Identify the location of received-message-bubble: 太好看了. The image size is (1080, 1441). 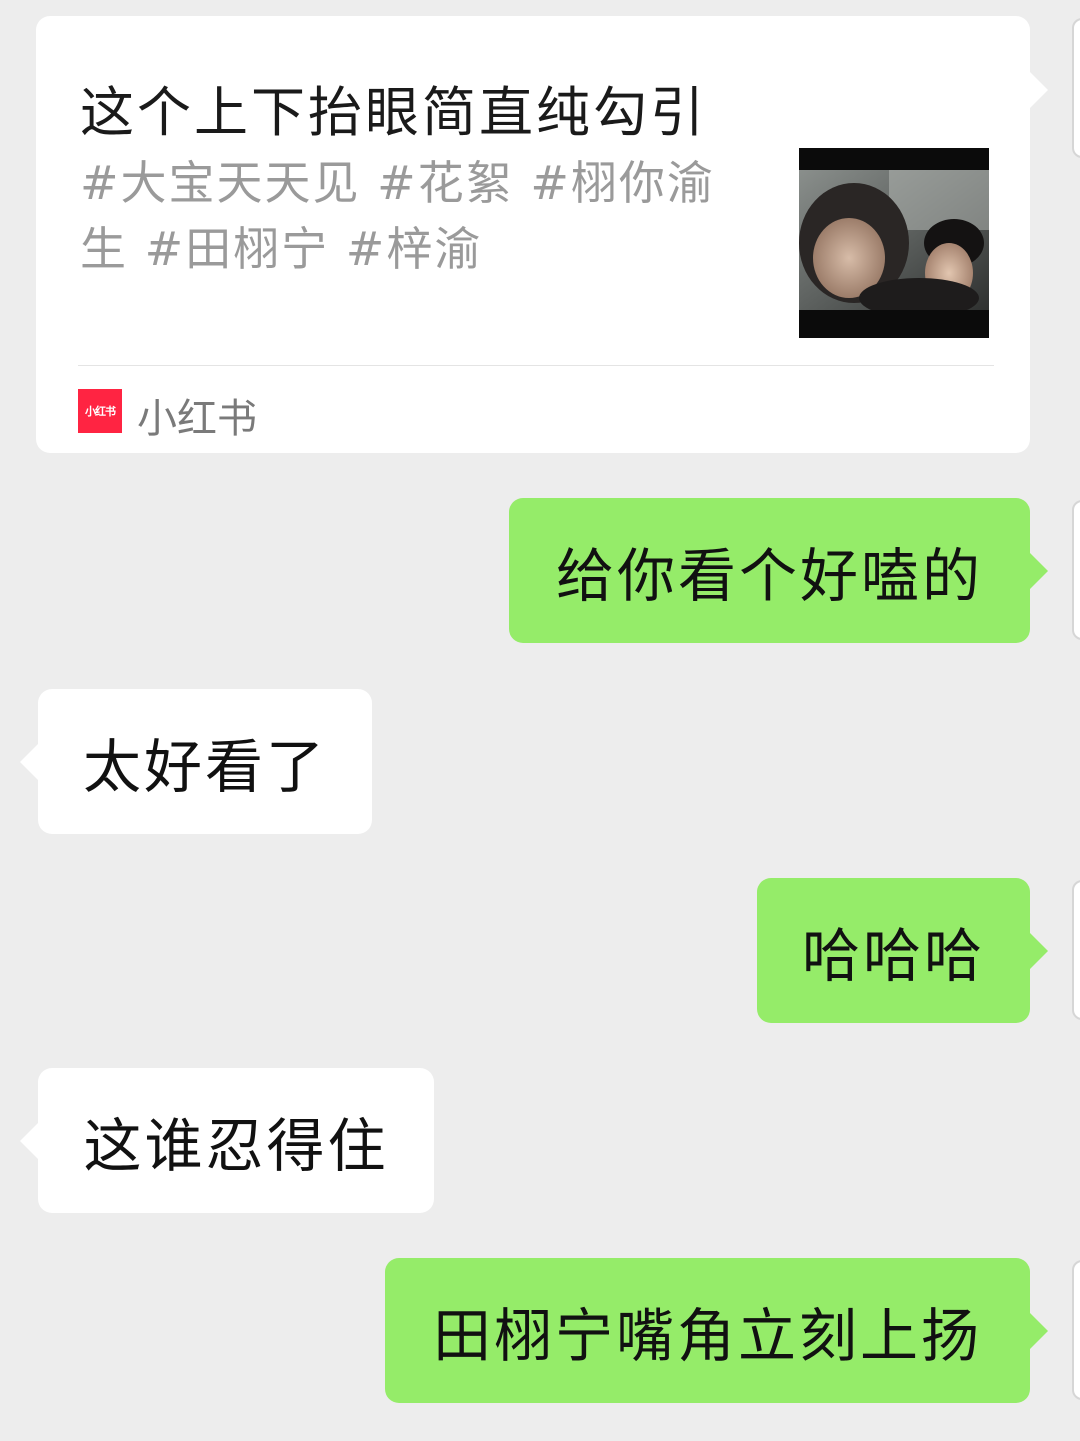
(196, 761).